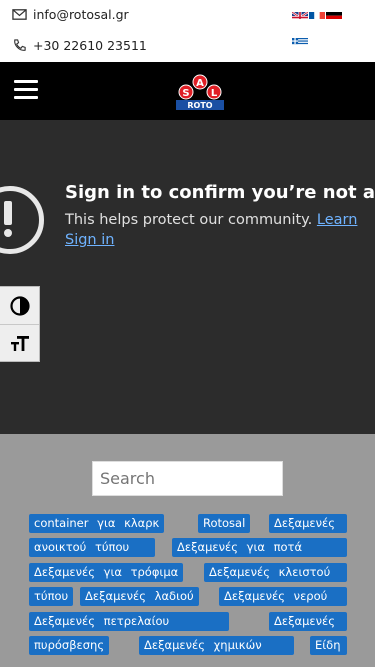 This screenshot has height=667, width=375. Describe the element at coordinates (26, 90) in the screenshot. I see `menu-icon` at that location.